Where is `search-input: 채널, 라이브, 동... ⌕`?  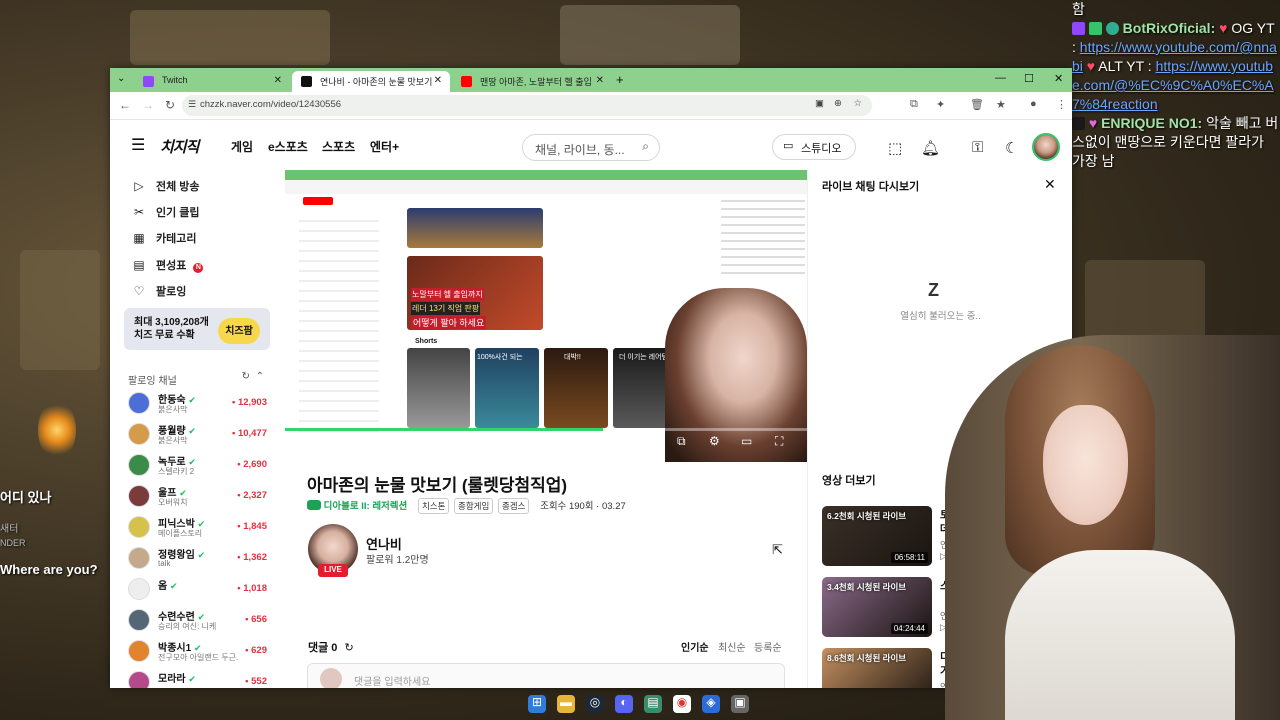
search-input: 채널, 라이브, 동... ⌕ is located at coordinates (591, 147).